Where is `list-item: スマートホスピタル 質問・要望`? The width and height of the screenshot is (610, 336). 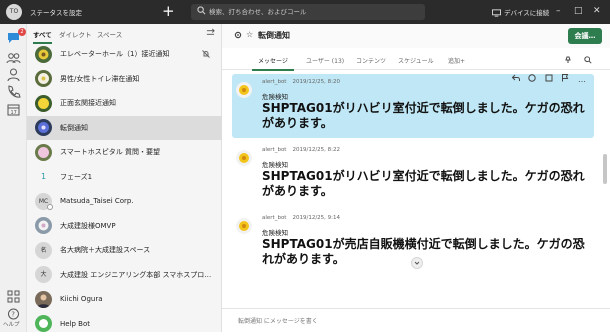
list-item: スマートホスピタル 質問・要望 is located at coordinates (124, 152).